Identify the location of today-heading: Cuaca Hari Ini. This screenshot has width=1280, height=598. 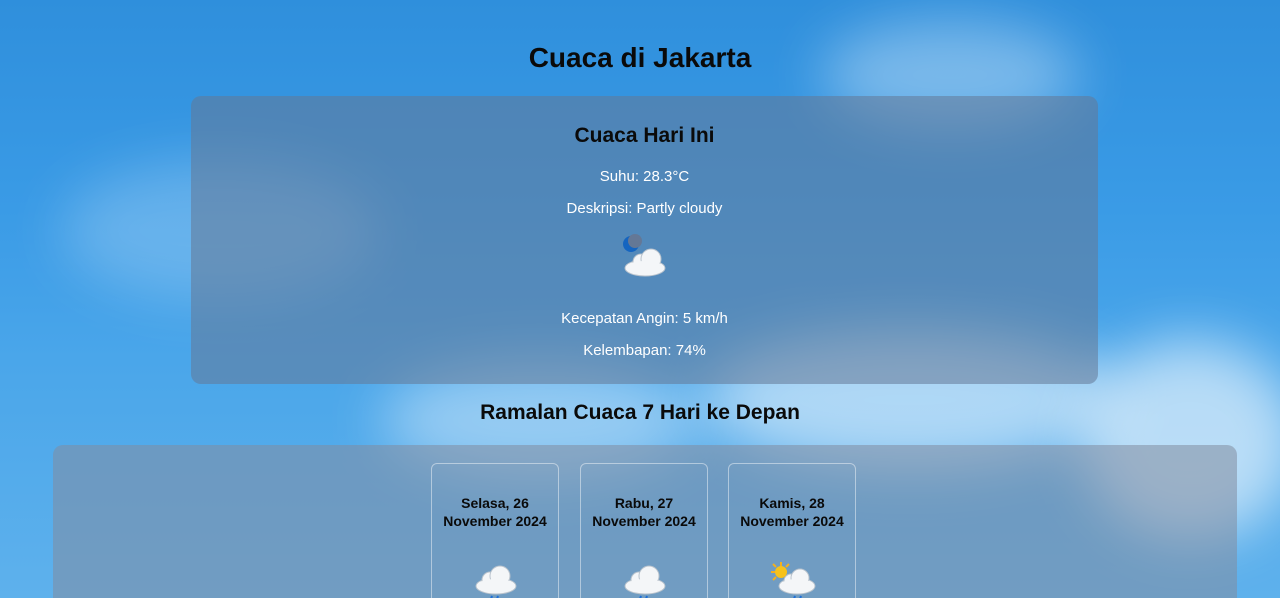
(644, 135).